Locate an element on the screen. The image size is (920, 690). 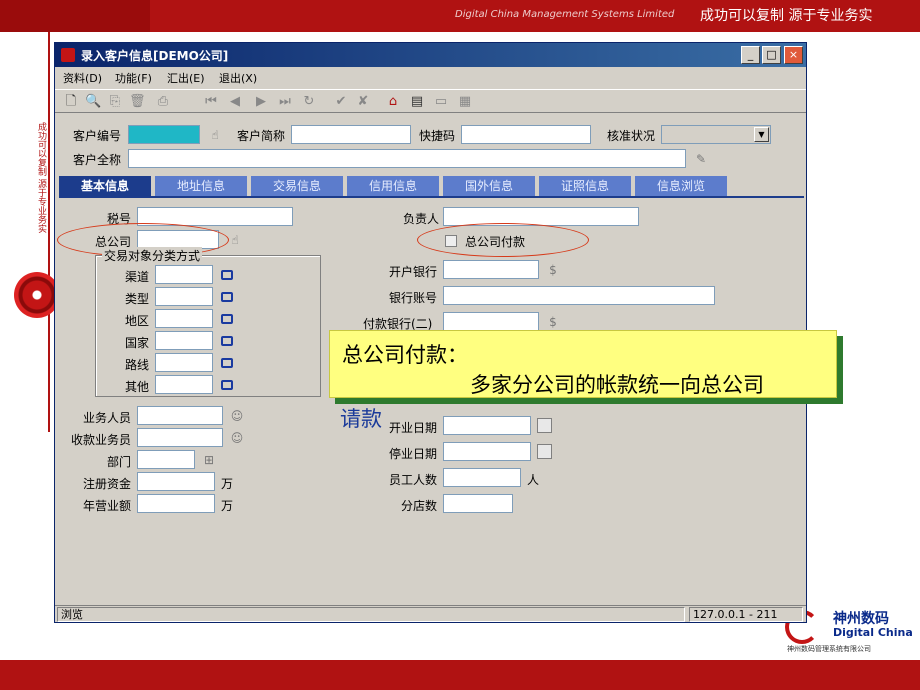
slide-left-strip: 成功可以复制 源于专业务实 is located at coordinates (42, 232).